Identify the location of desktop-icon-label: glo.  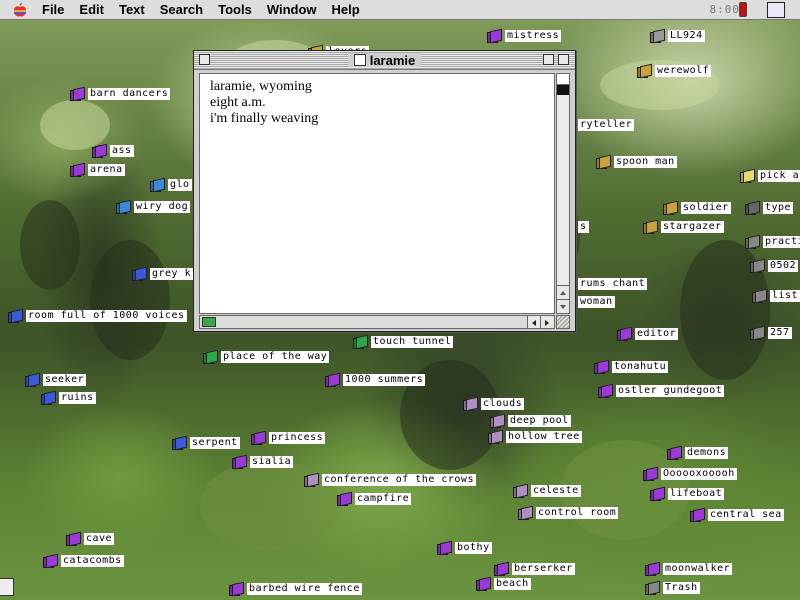
(180, 185).